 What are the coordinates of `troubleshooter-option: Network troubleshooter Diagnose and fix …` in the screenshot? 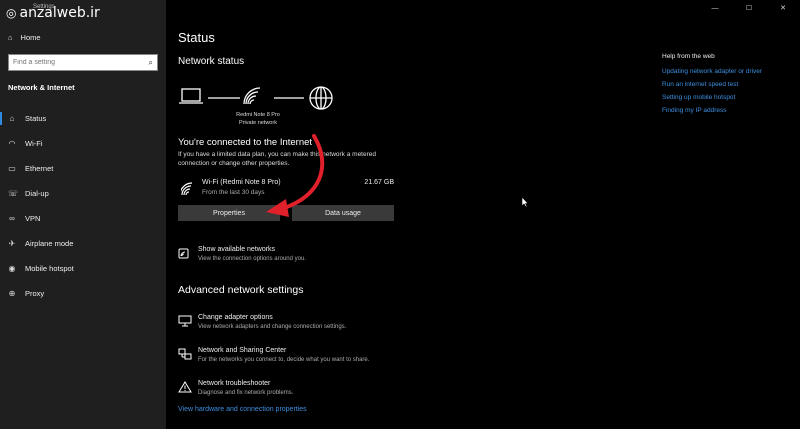 It's located at (308, 391).